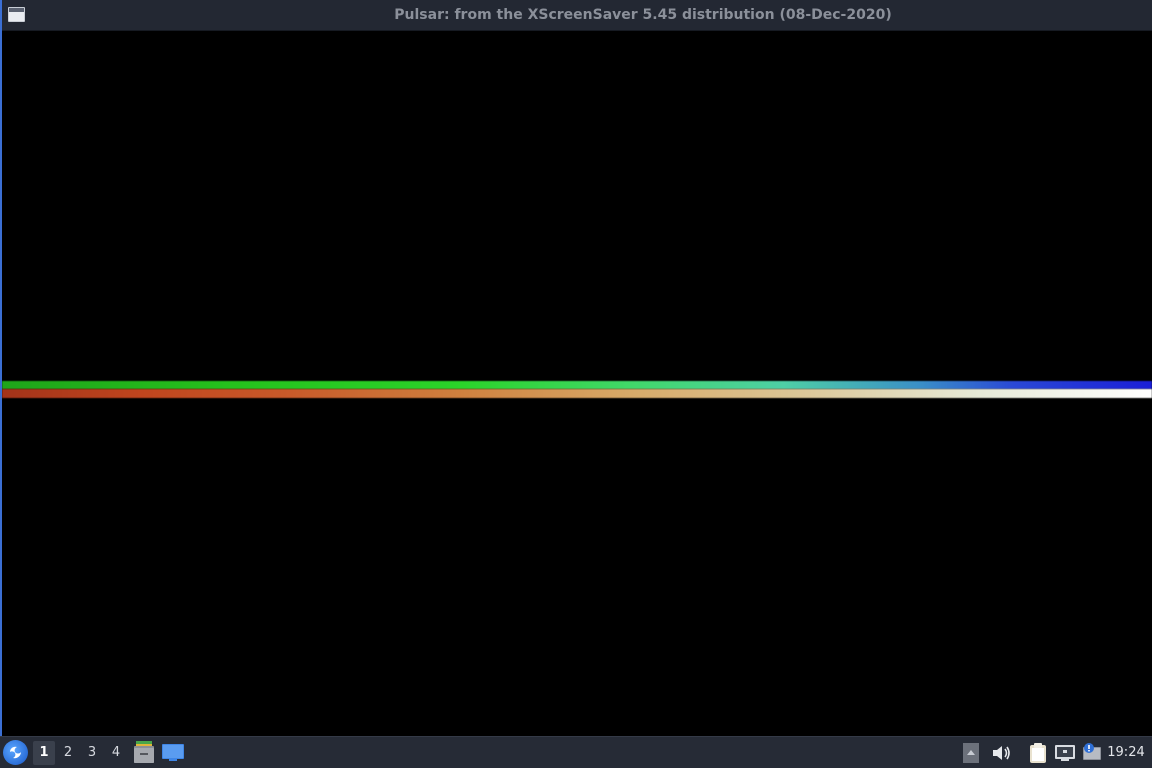 Image resolution: width=1152 pixels, height=768 pixels. I want to click on volume-icon, so click(1001, 753).